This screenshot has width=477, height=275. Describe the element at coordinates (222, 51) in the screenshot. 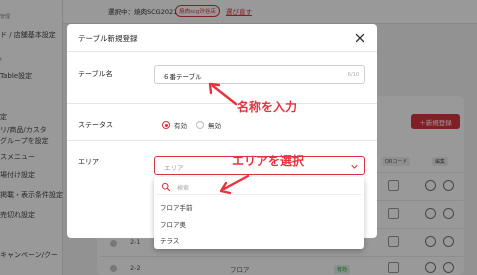

I see `modal-header-divider` at that location.